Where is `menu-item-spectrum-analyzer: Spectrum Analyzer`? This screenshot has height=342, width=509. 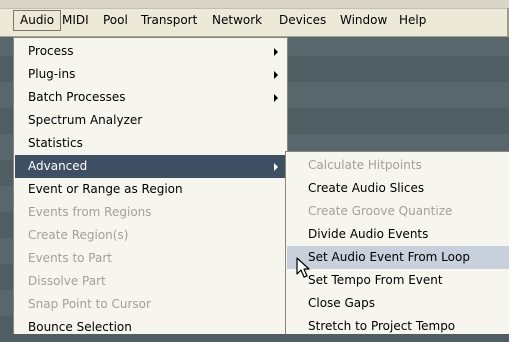 menu-item-spectrum-analyzer: Spectrum Analyzer is located at coordinates (150, 120).